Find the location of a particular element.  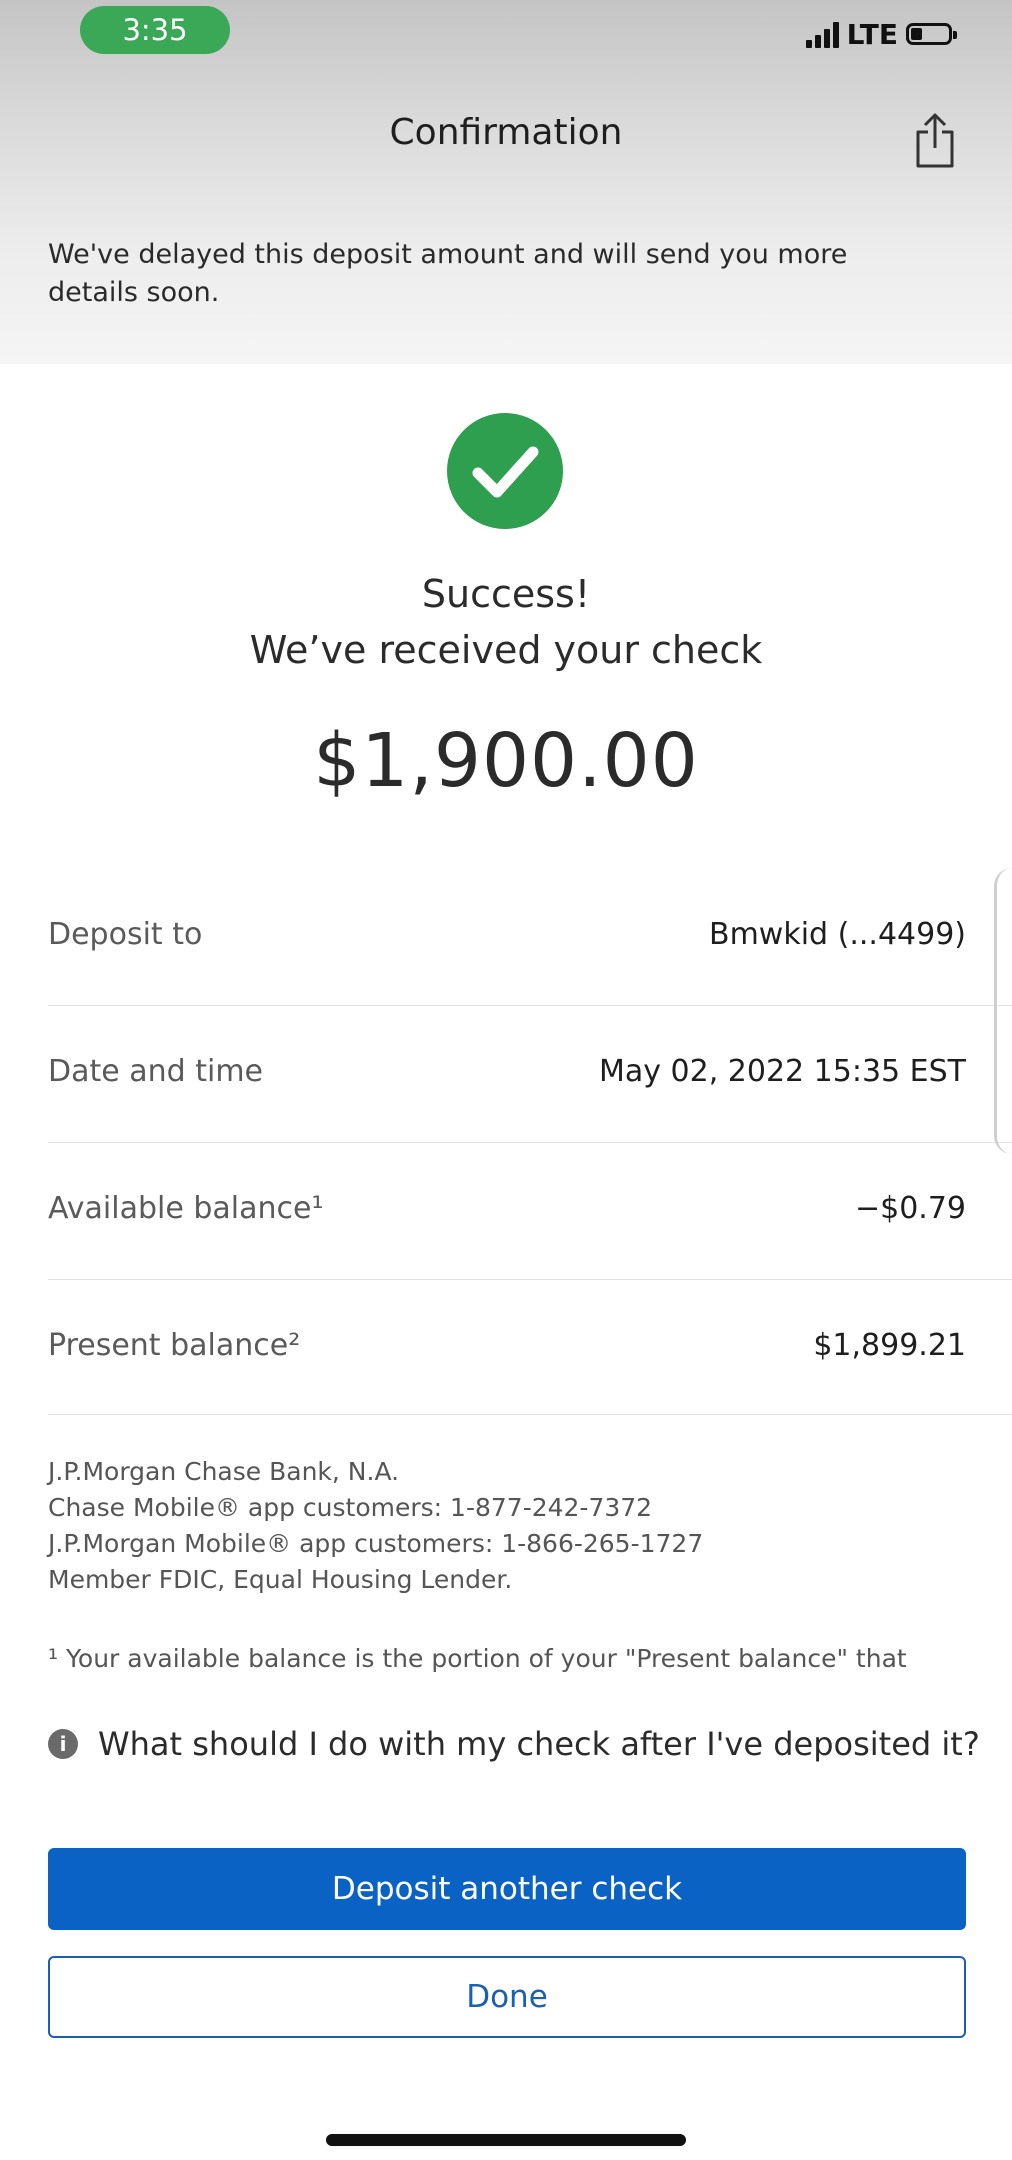

detail-row-date-time: Date and time May 02, 2022 15:35 EST is located at coordinates (507, 1072).